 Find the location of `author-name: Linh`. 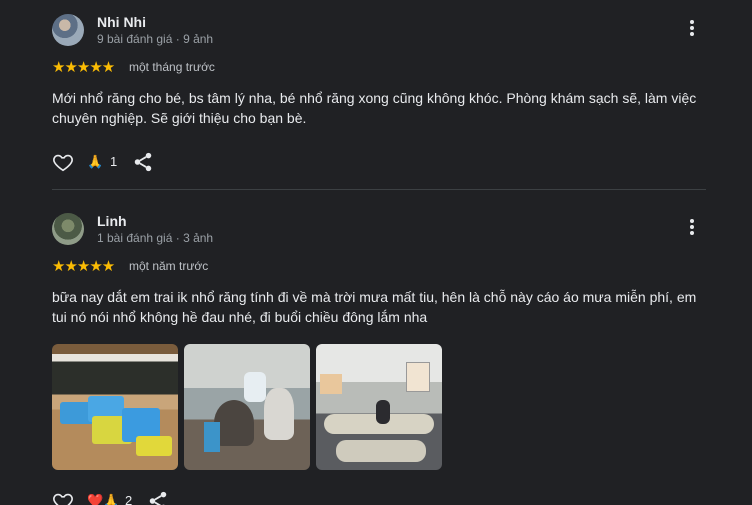

author-name: Linh is located at coordinates (112, 221).